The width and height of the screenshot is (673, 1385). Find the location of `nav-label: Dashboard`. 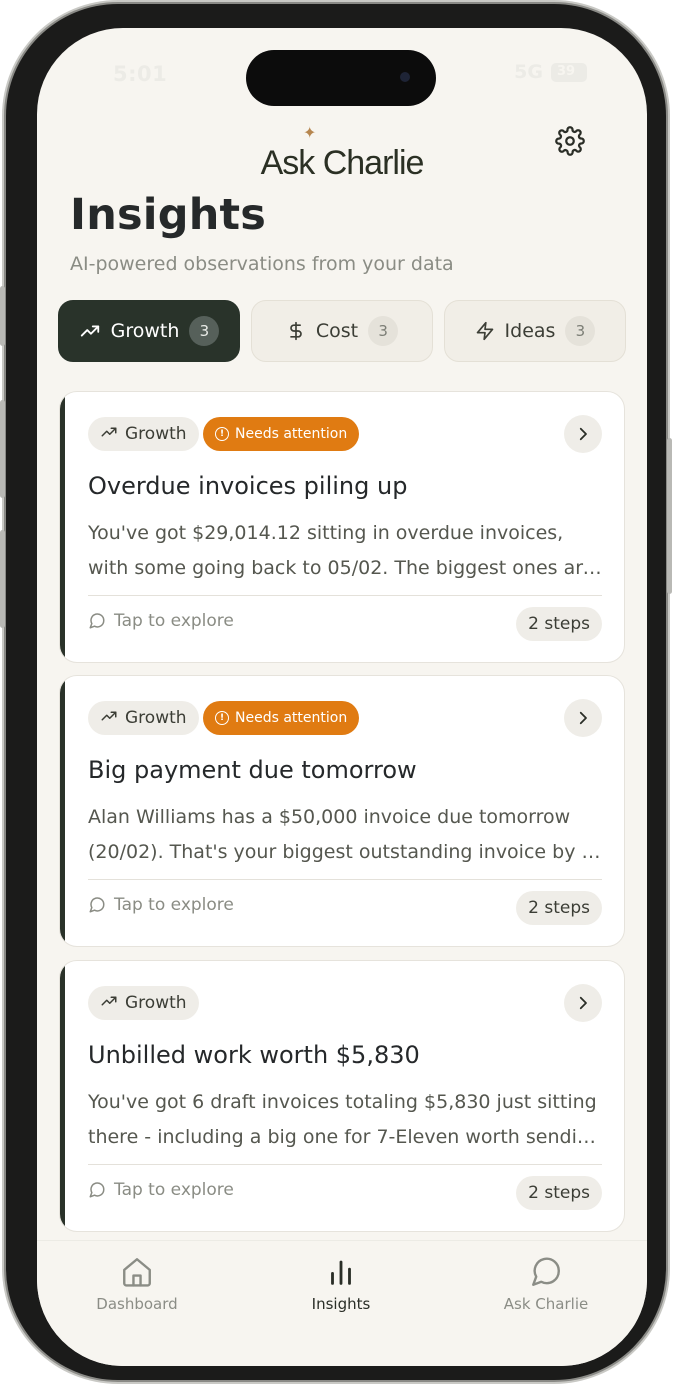

nav-label: Dashboard is located at coordinates (137, 1304).